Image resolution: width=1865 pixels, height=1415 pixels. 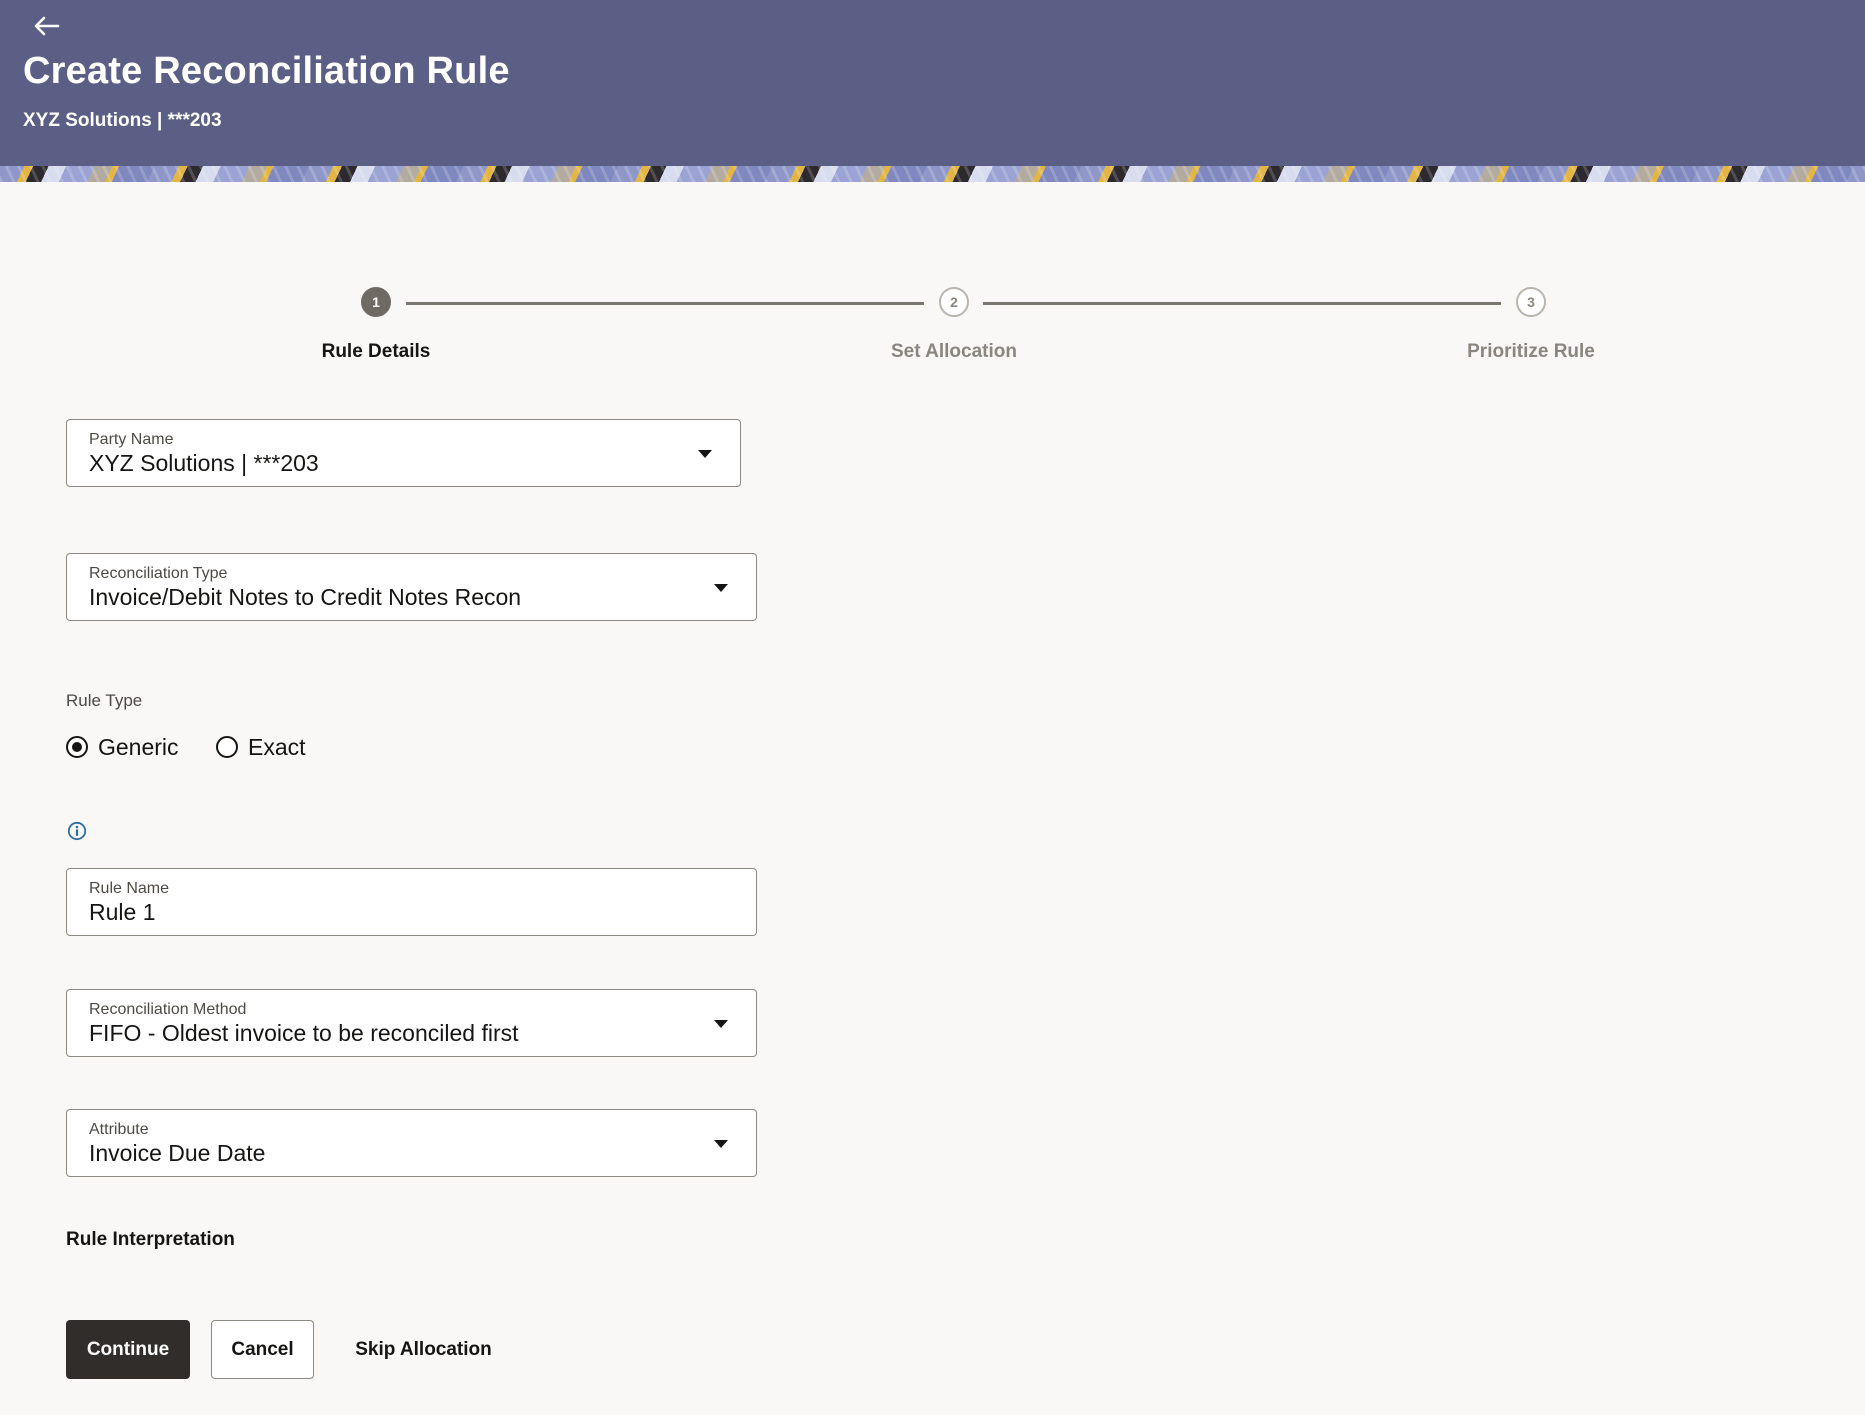 I want to click on radio-checked-icon, so click(x=77, y=747).